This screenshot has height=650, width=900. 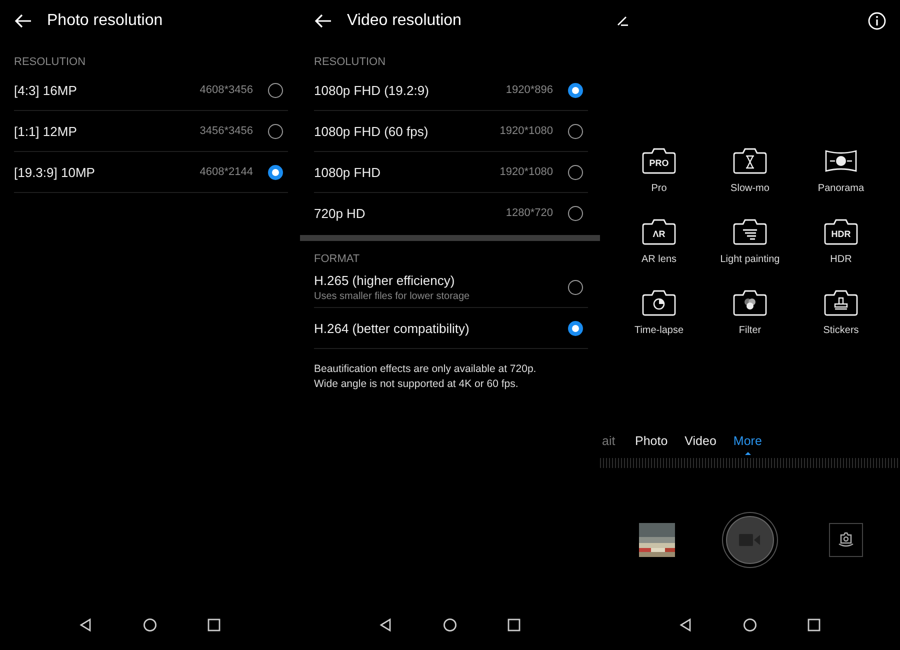 I want to click on resolution-option: 1080p FHD (60 fps) 1920*1080, so click(x=451, y=131).